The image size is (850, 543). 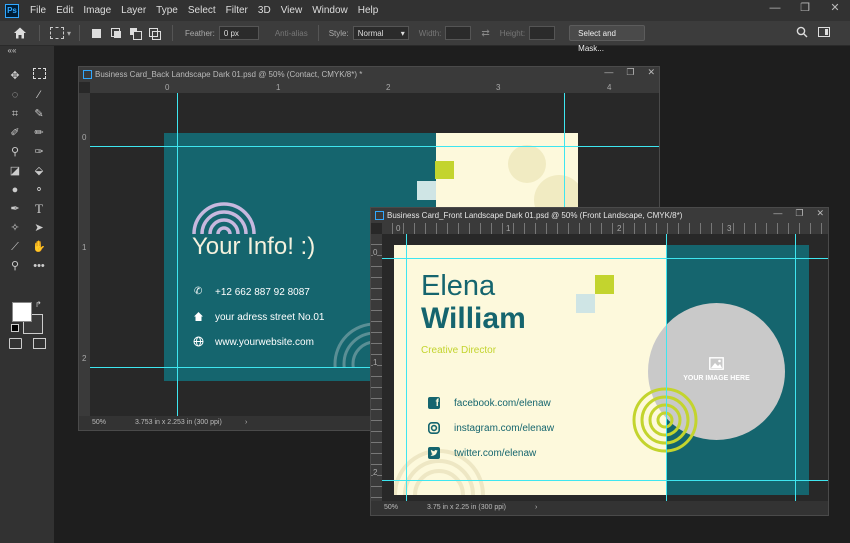 What do you see at coordinates (15, 152) in the screenshot?
I see `clone-stamp-tool-icon: ⚲` at bounding box center [15, 152].